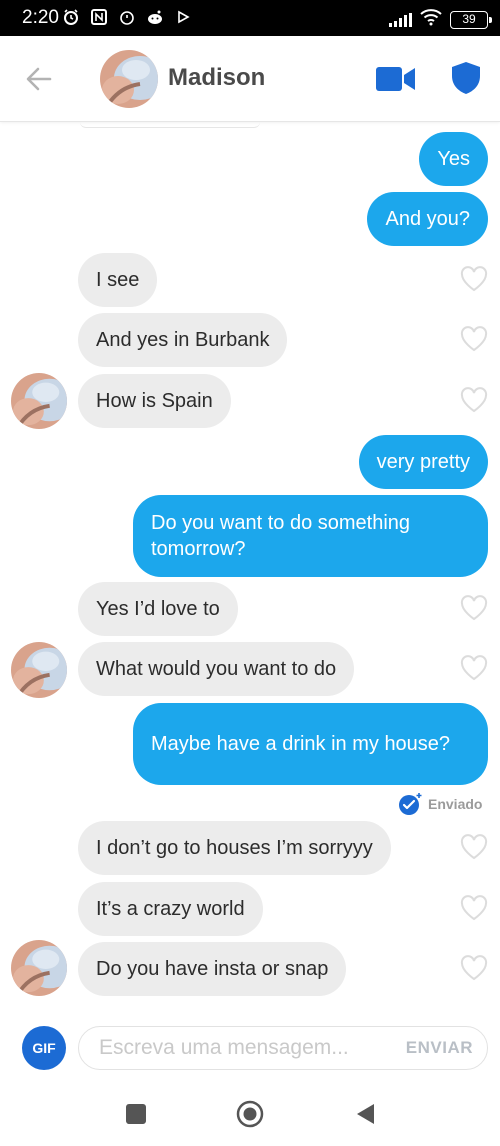  What do you see at coordinates (155, 17) in the screenshot?
I see `reddit-icon` at bounding box center [155, 17].